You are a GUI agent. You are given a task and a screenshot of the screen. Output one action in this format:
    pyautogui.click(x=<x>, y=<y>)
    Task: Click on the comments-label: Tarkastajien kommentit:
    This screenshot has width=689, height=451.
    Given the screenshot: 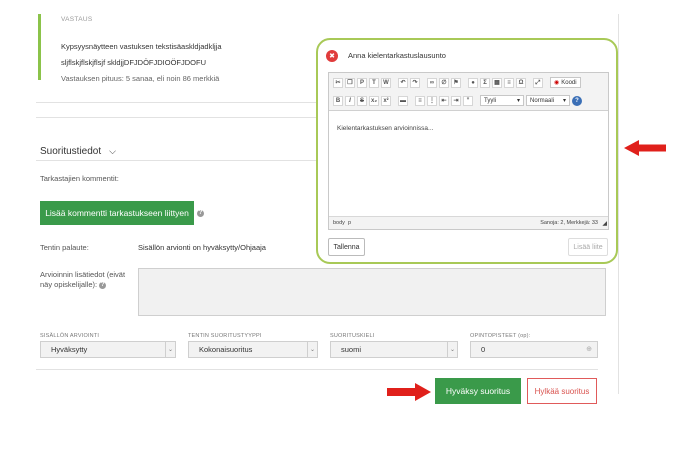 What is the action you would take?
    pyautogui.click(x=79, y=178)
    